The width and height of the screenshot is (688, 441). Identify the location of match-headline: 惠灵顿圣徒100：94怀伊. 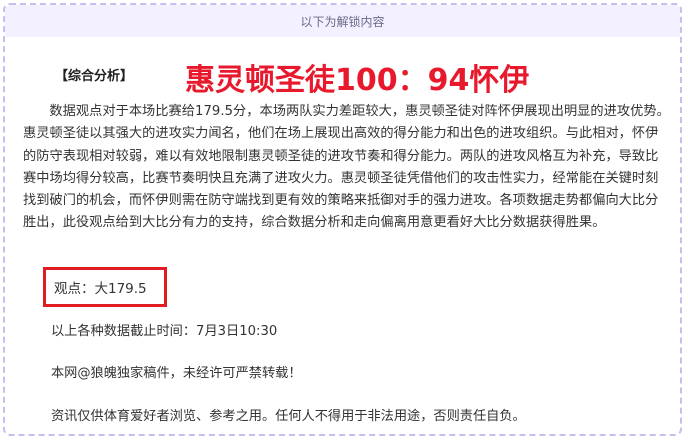
(357, 80).